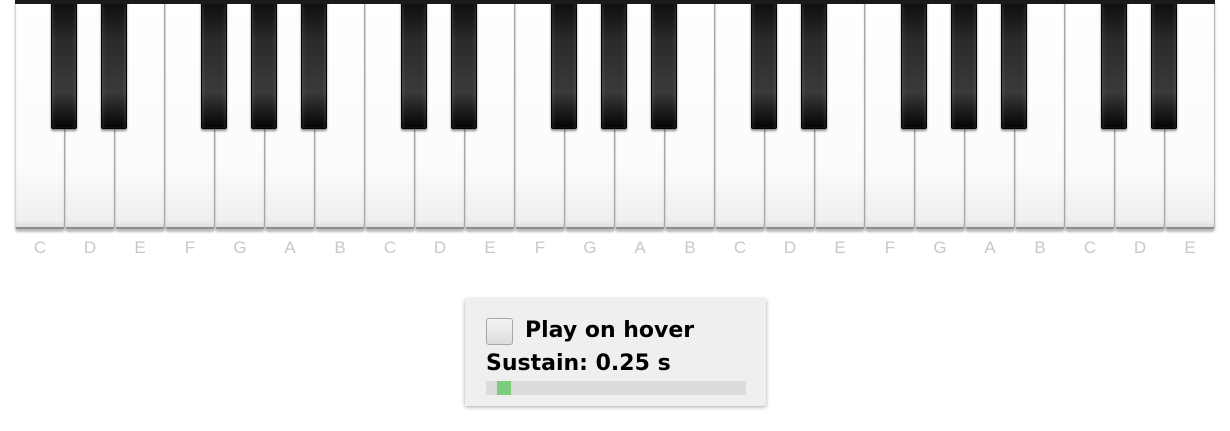  I want to click on play-on-hover-checkbox, so click(499, 331).